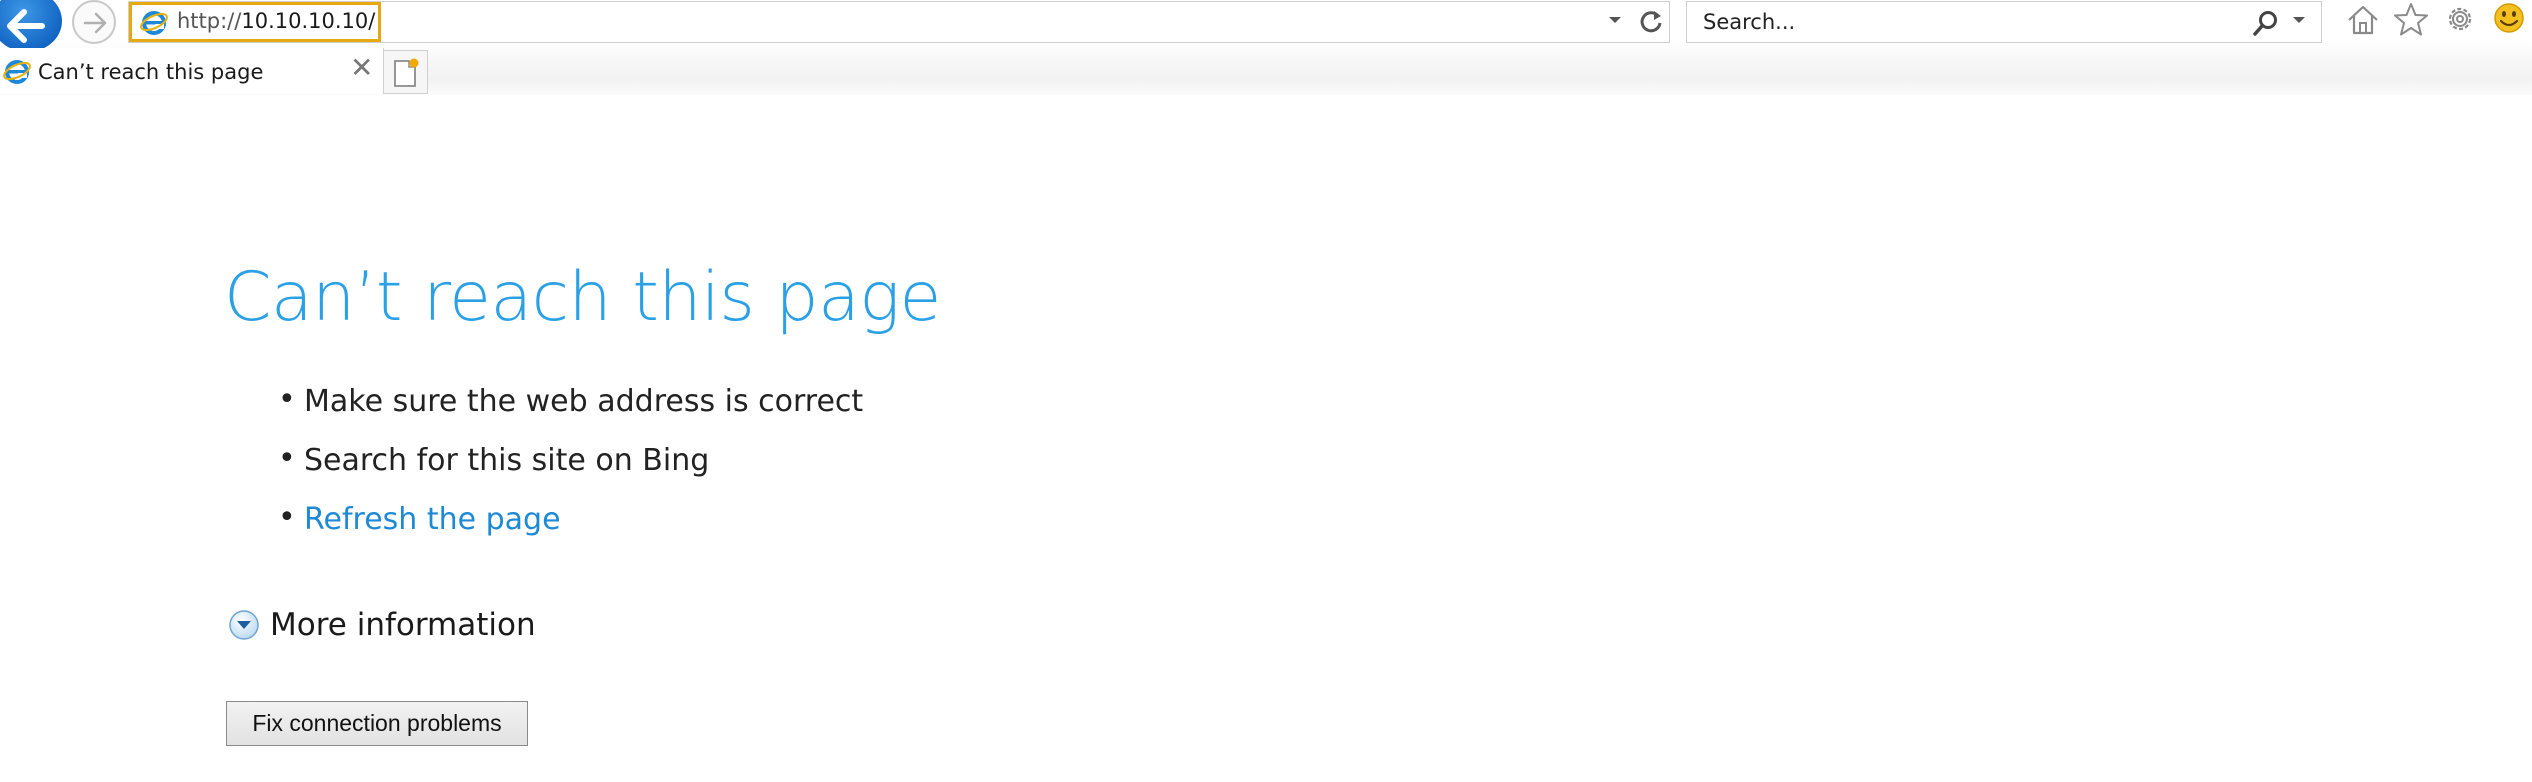 This screenshot has height=782, width=2532. I want to click on smiley-feedback-icon, so click(2509, 19).